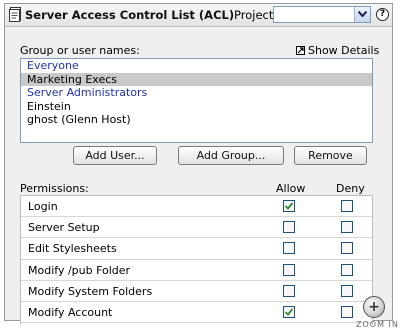  I want to click on permission-name: Edit Stylesheets, so click(72, 249).